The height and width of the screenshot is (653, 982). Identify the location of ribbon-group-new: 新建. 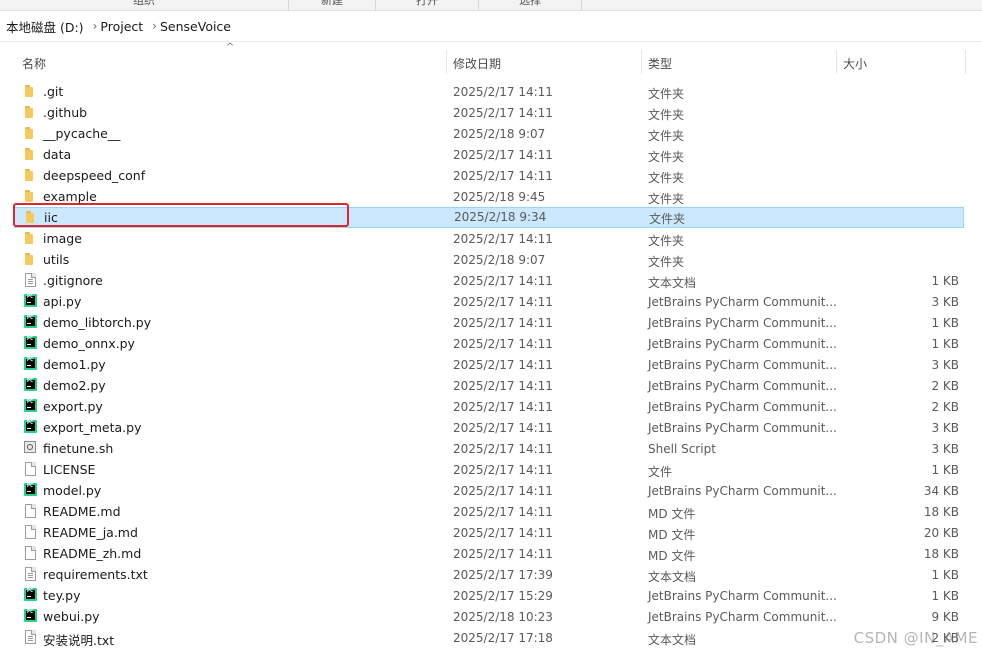
(332, 5).